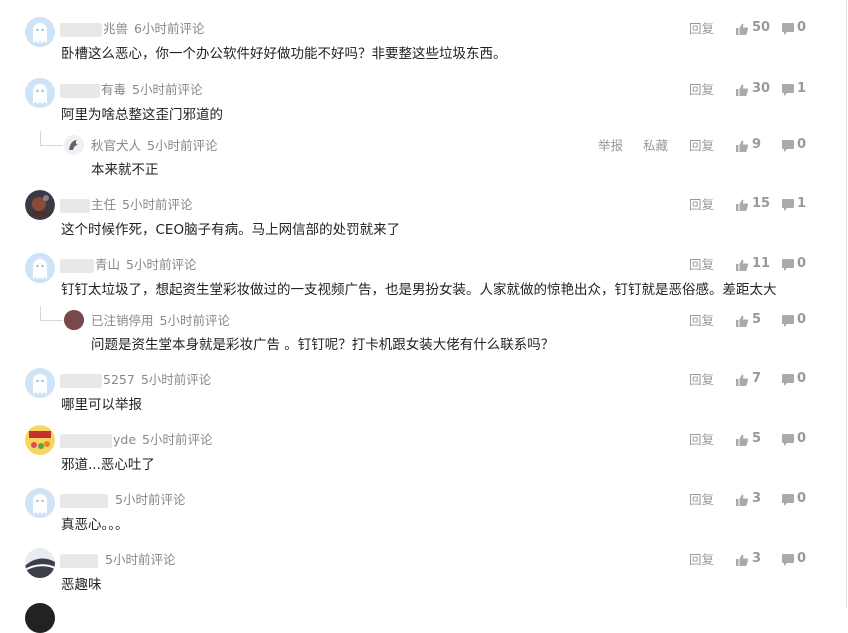 The image size is (848, 633). What do you see at coordinates (655, 146) in the screenshot?
I see `private-save-button: 私藏` at bounding box center [655, 146].